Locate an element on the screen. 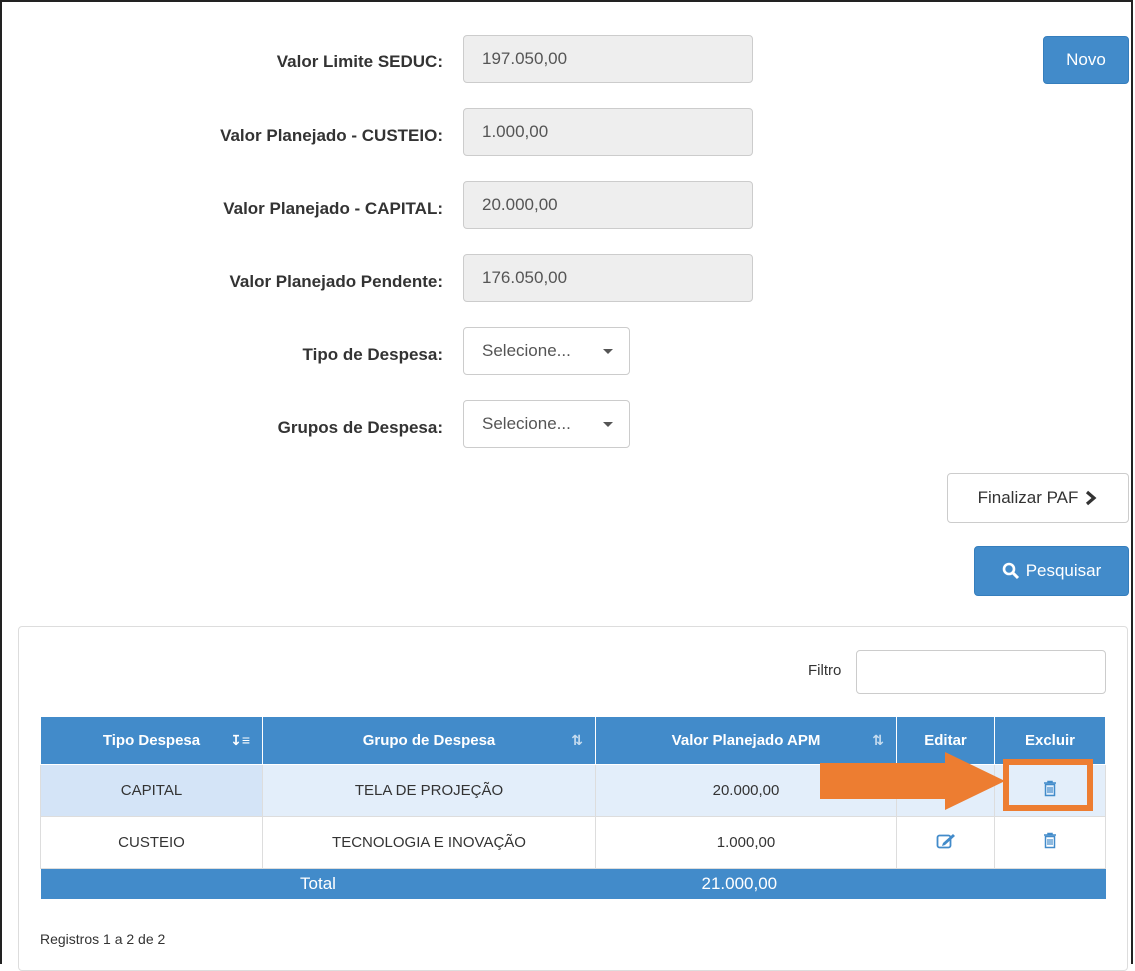  annotation-arrow-icon is located at coordinates (912, 781).